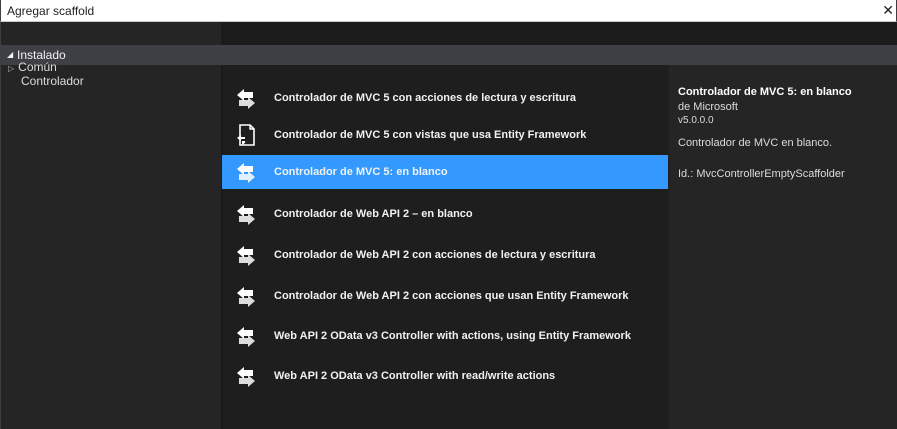  I want to click on detail-description: Controlador de MVC en blanco., so click(755, 143).